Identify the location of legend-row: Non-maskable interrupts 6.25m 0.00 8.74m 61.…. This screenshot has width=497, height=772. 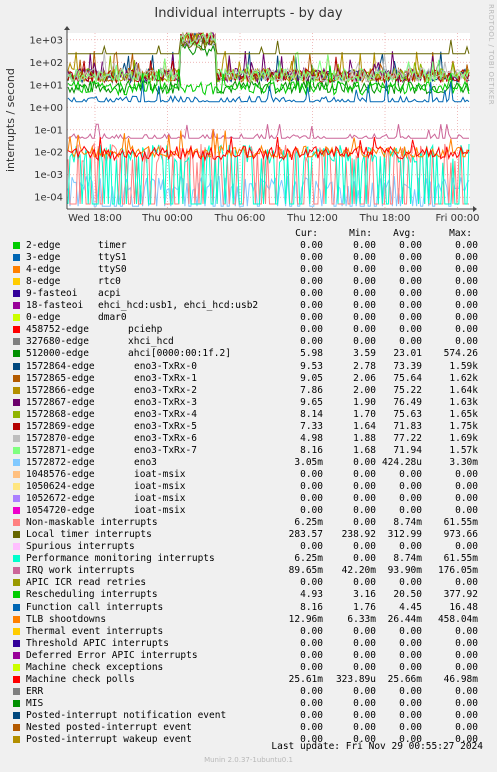
(248, 523).